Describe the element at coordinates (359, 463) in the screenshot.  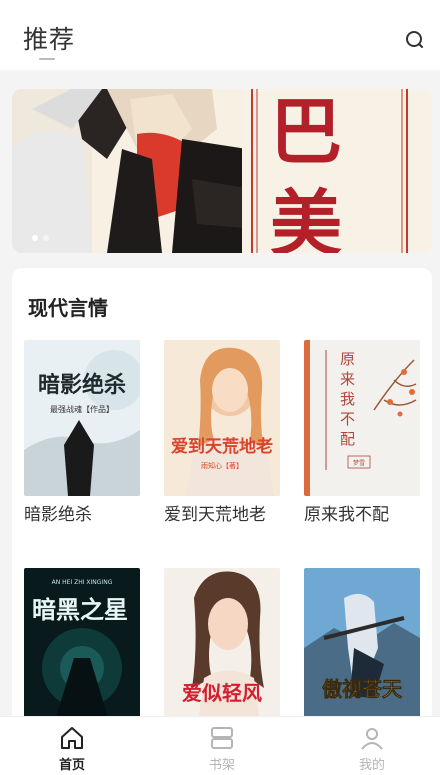
I see `cover-author: 梦雪` at that location.